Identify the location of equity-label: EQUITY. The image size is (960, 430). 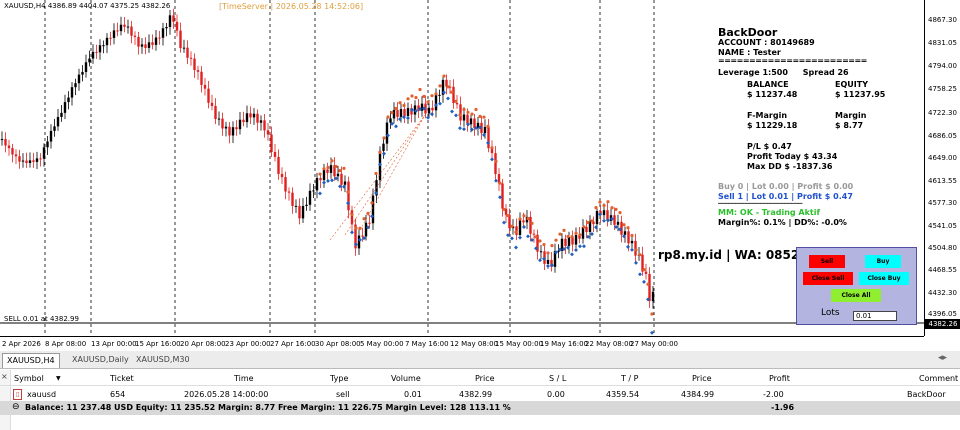
(851, 84).